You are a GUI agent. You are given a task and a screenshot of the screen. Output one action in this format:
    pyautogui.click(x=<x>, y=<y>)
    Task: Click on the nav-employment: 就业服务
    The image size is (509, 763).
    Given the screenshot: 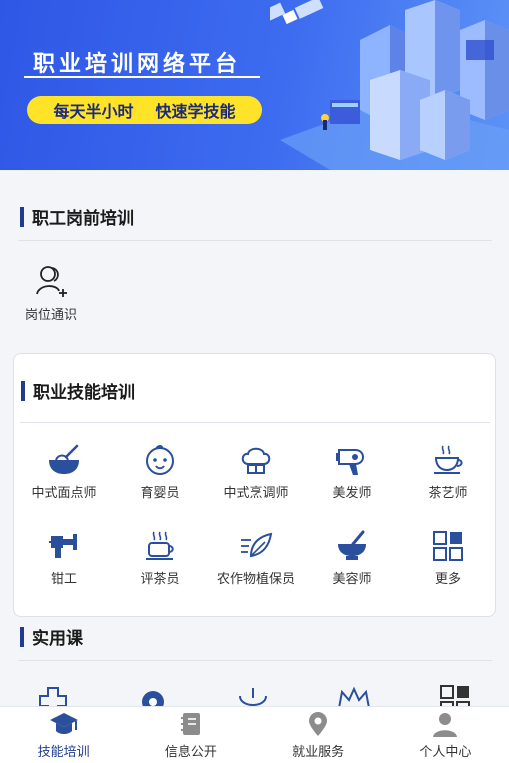 What is the action you would take?
    pyautogui.click(x=318, y=735)
    